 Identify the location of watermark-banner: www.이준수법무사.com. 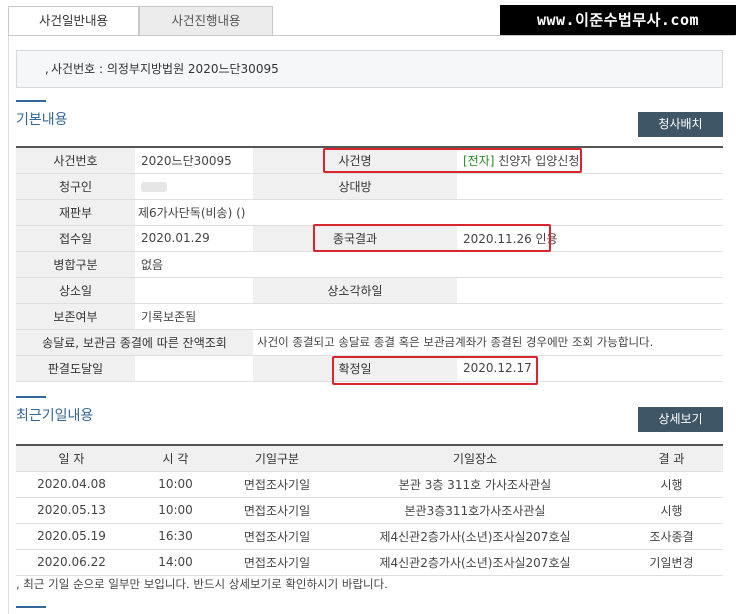
(618, 20).